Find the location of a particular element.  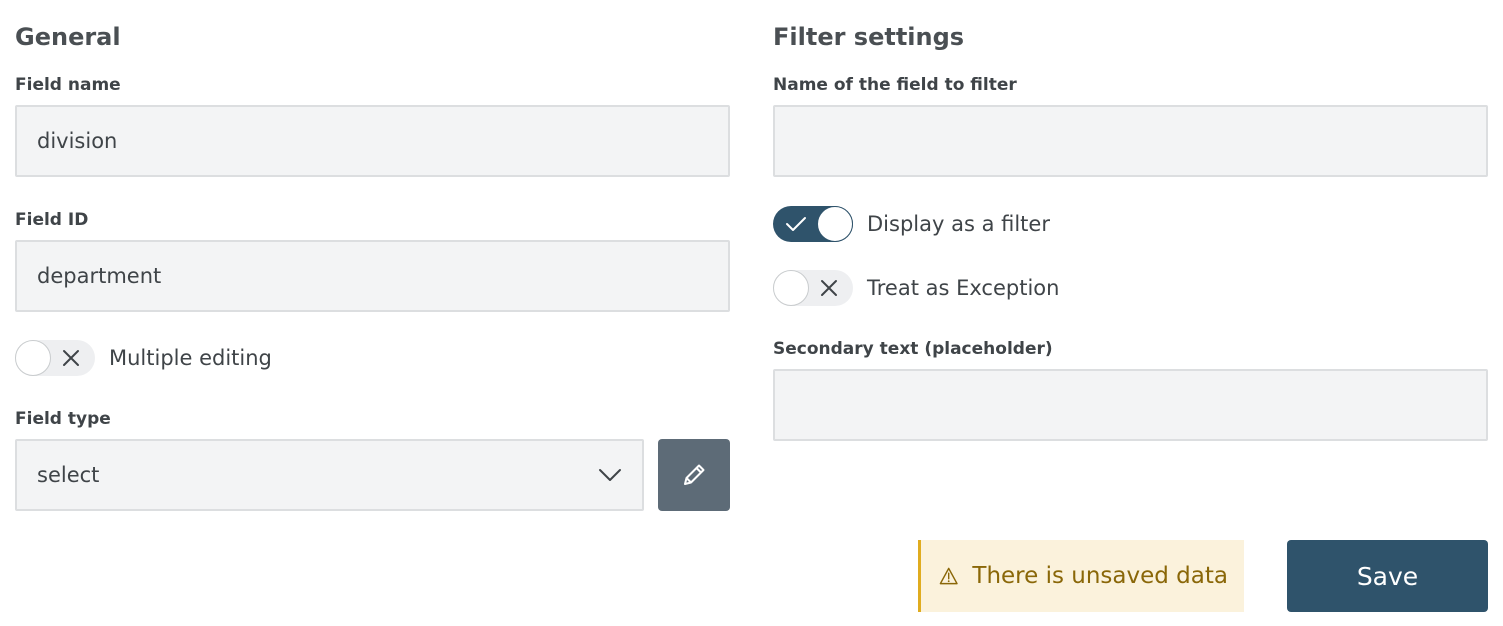

field-to-filter-input is located at coordinates (1130, 141).